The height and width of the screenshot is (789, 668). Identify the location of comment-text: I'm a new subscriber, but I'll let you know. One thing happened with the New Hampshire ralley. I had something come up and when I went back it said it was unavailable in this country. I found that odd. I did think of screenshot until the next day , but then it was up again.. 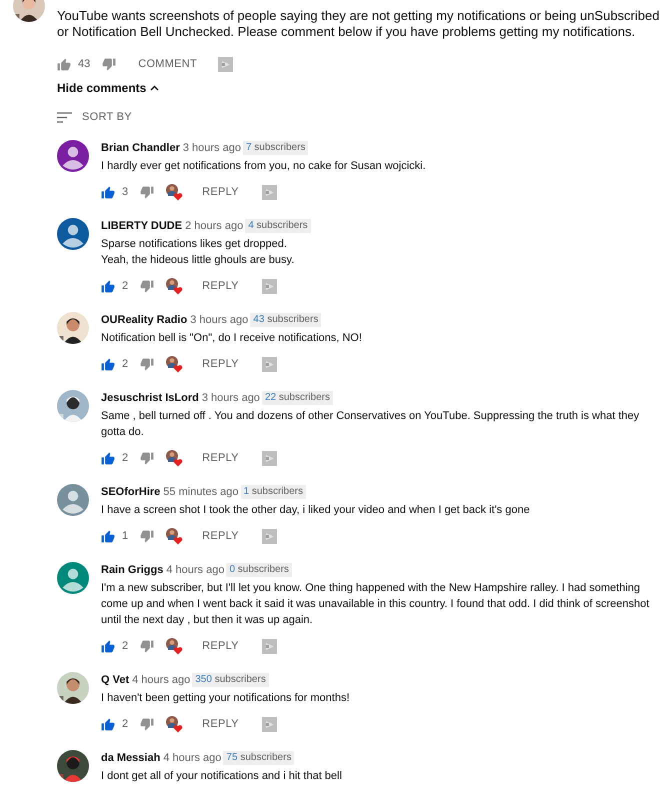
(375, 604).